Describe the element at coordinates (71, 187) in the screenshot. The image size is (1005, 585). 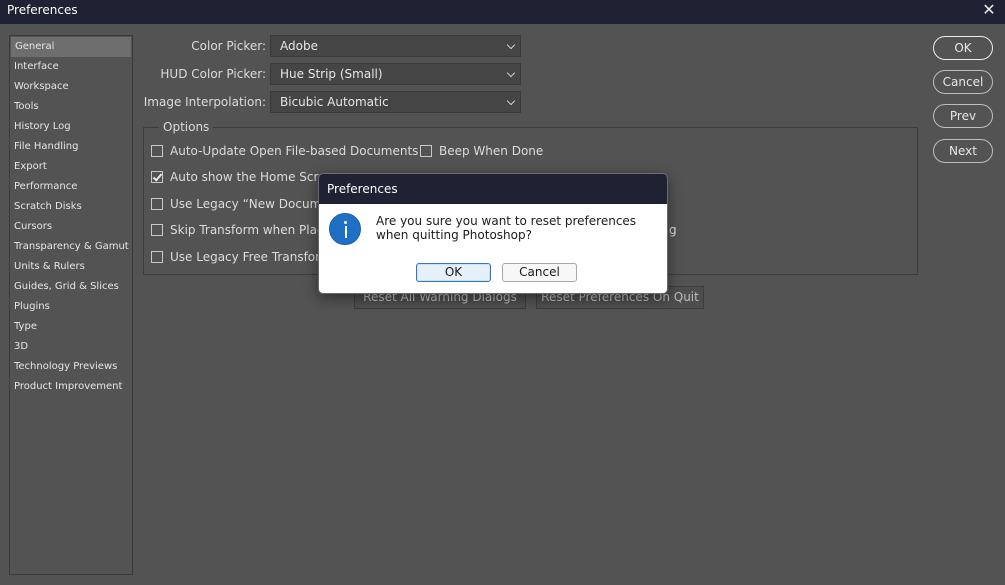
I see `sidebar-item-performance: Performance` at that location.